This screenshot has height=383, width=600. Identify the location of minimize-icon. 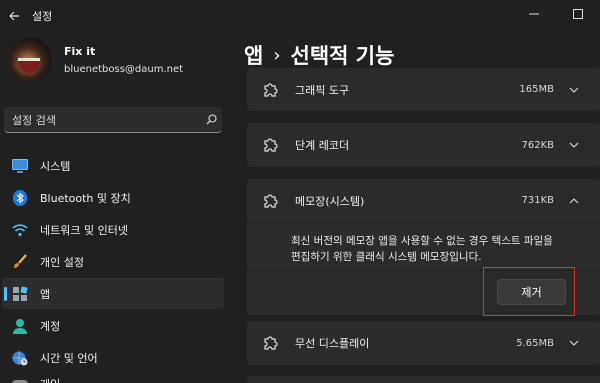
(534, 14).